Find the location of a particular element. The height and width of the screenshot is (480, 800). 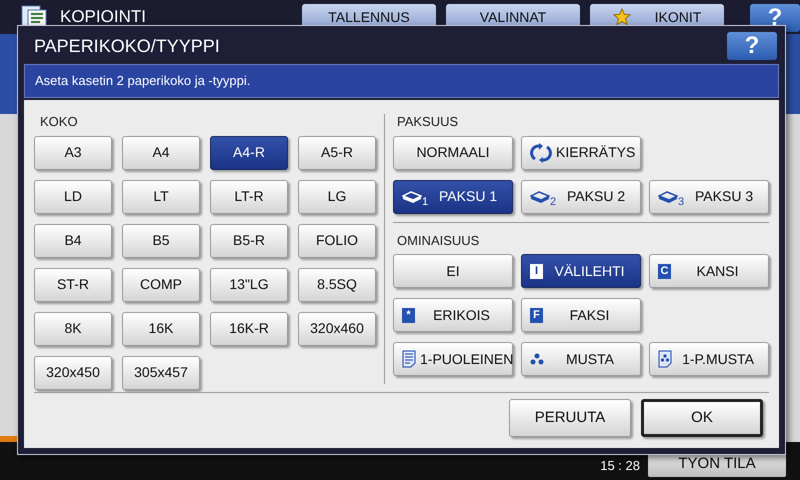

option-button: 13"LG is located at coordinates (249, 285).